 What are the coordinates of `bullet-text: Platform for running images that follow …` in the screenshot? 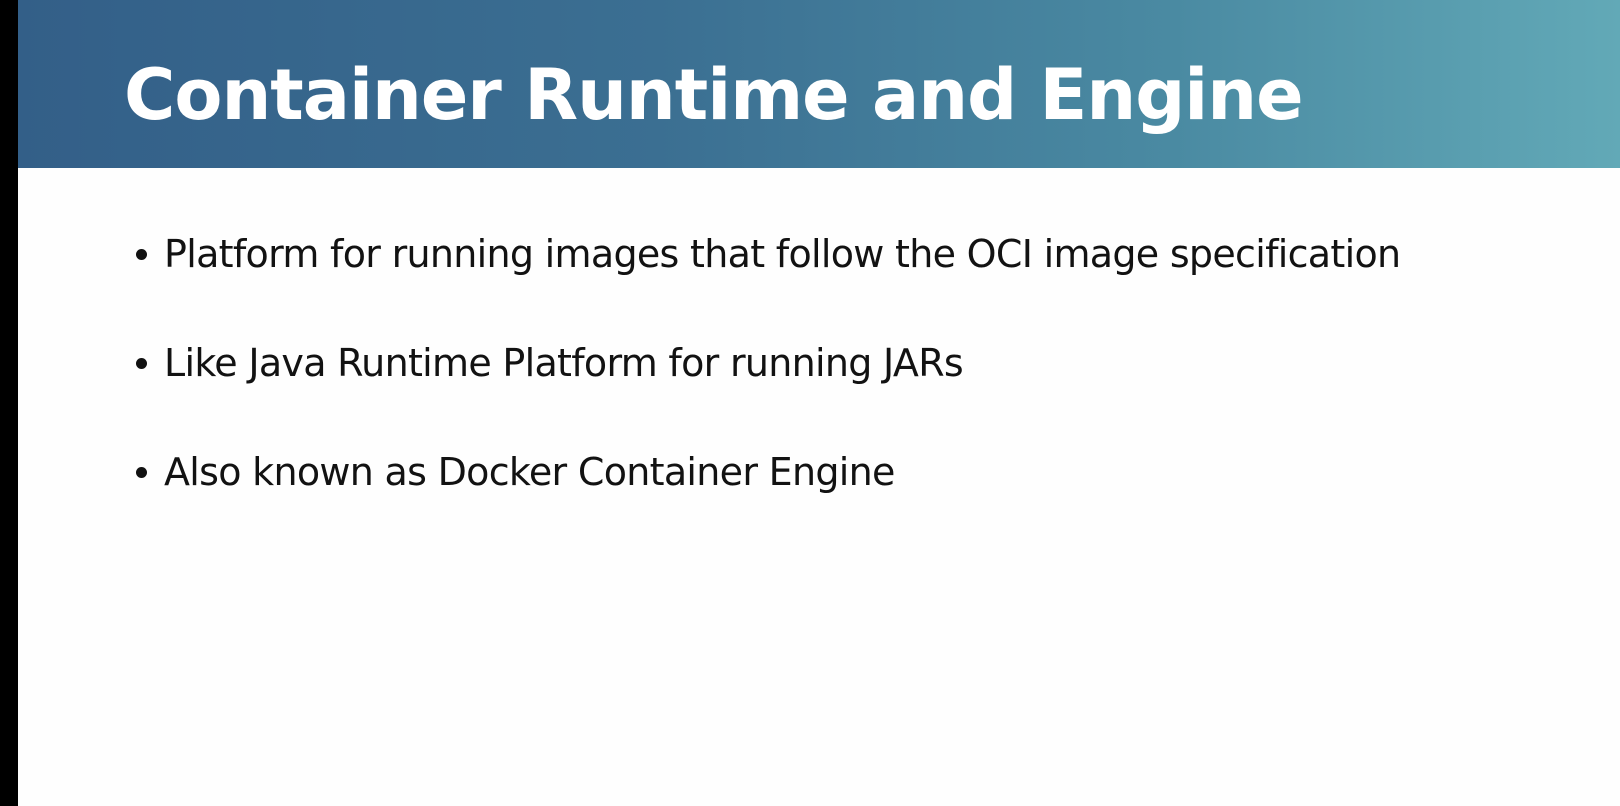 It's located at (782, 254).